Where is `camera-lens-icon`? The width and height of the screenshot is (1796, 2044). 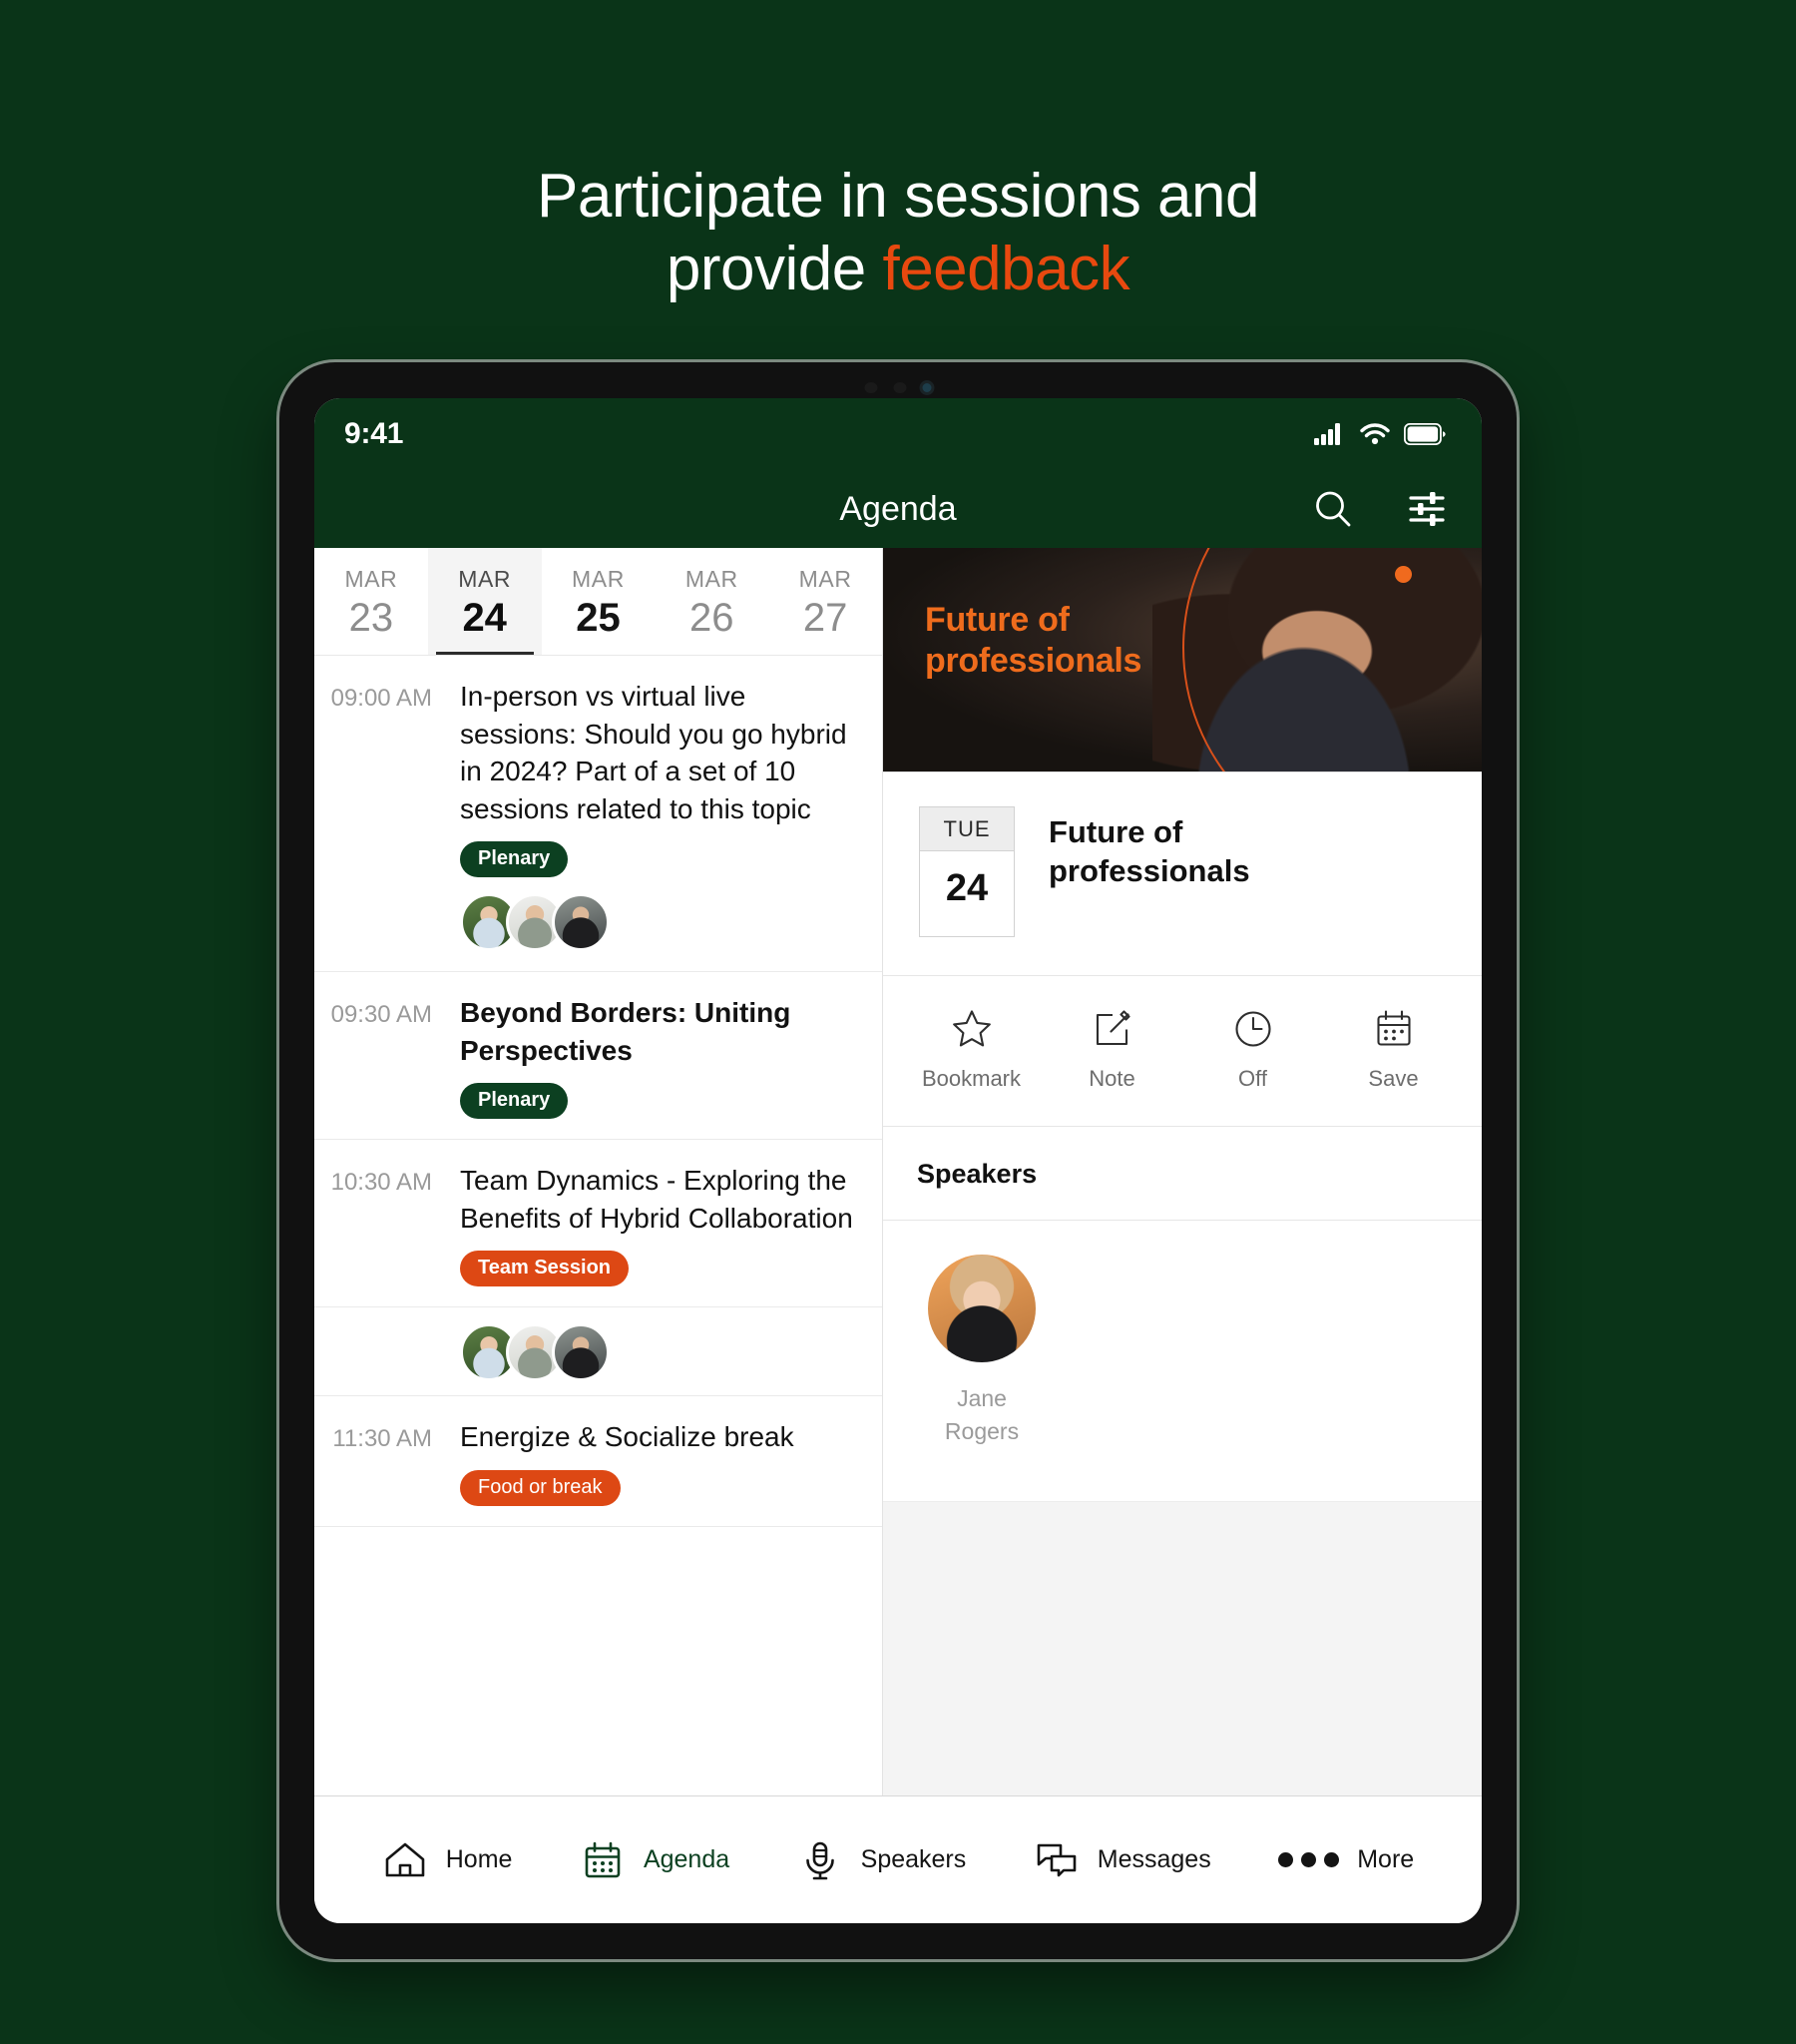 camera-lens-icon is located at coordinates (927, 387).